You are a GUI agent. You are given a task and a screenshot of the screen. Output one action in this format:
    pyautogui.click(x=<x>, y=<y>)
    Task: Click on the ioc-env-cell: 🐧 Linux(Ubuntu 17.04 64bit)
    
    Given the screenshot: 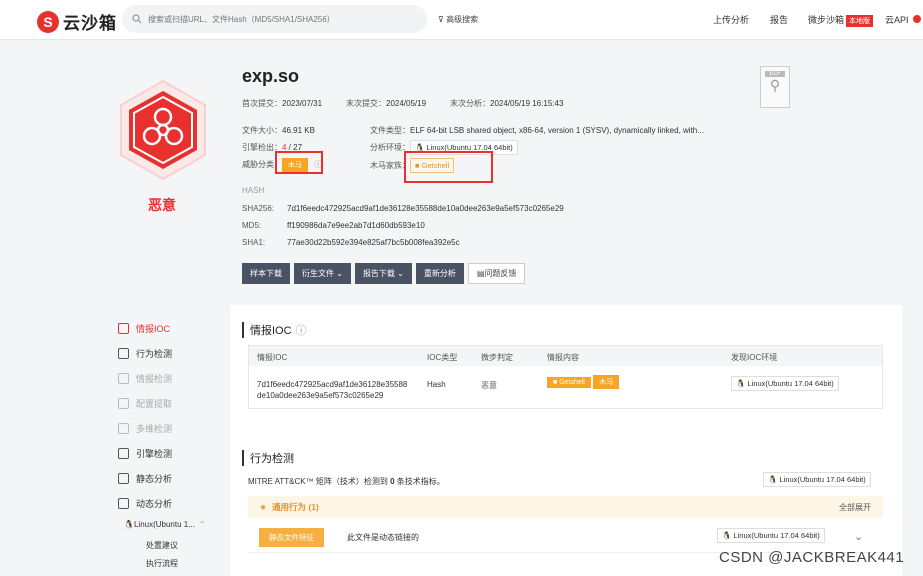 What is the action you would take?
    pyautogui.click(x=785, y=383)
    